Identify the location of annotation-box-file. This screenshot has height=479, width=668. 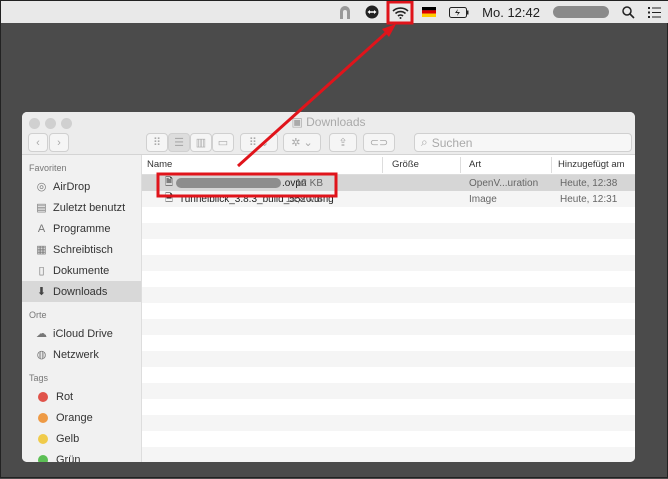
(247, 185).